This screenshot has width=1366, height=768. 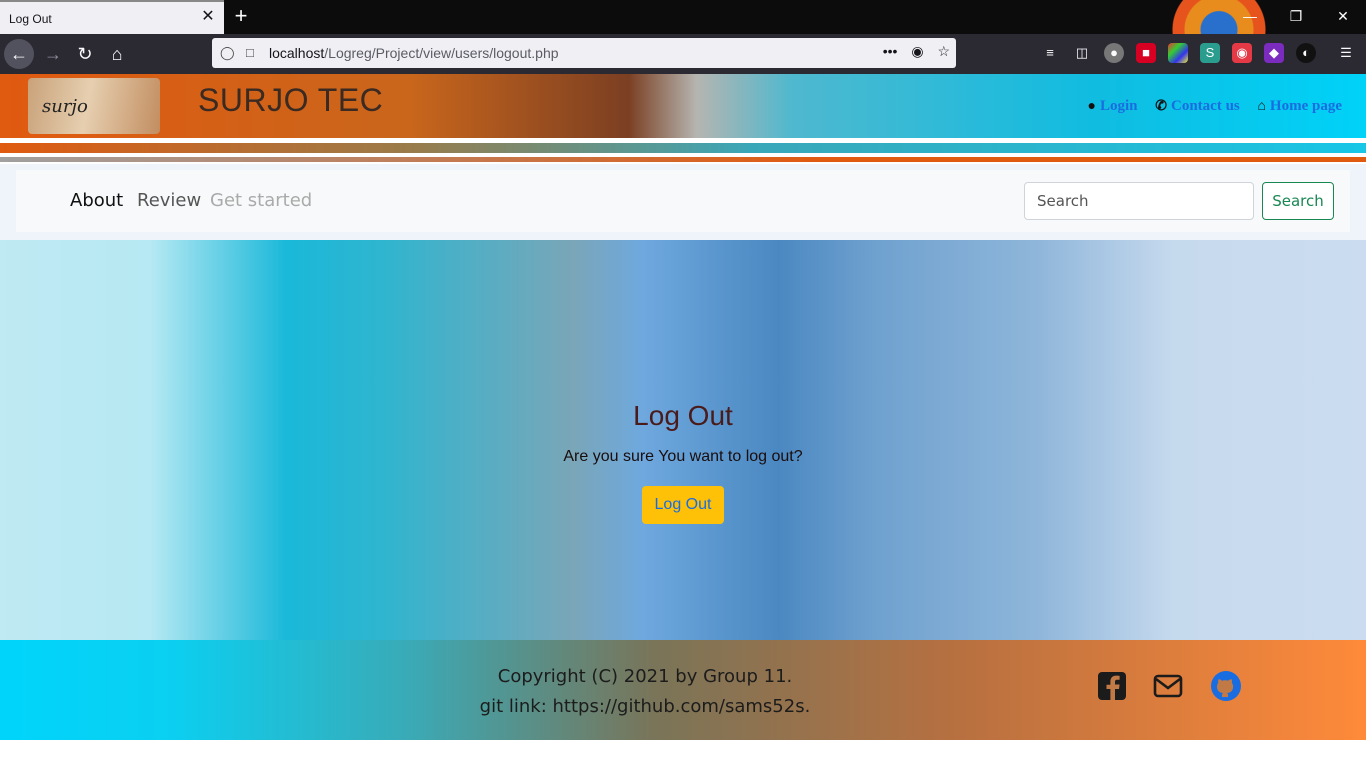 What do you see at coordinates (890, 51) in the screenshot?
I see `more-icon: •••` at bounding box center [890, 51].